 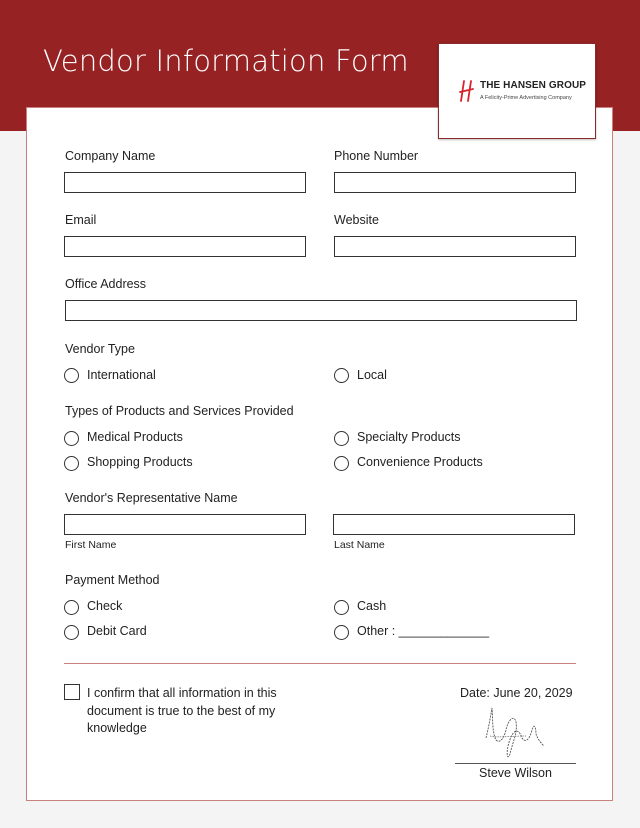 What do you see at coordinates (106, 284) in the screenshot?
I see `office-address-label: Office Address` at bounding box center [106, 284].